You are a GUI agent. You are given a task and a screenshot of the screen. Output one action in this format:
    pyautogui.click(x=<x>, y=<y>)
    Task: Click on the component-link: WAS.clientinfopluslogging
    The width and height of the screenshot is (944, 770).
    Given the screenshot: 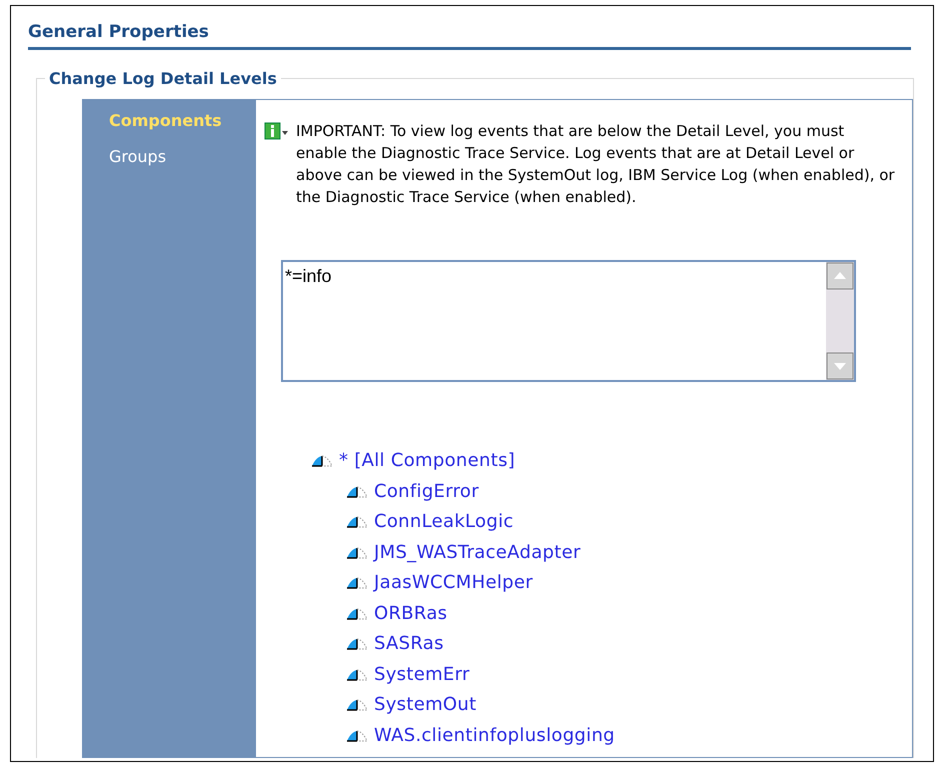 What is the action you would take?
    pyautogui.click(x=494, y=735)
    